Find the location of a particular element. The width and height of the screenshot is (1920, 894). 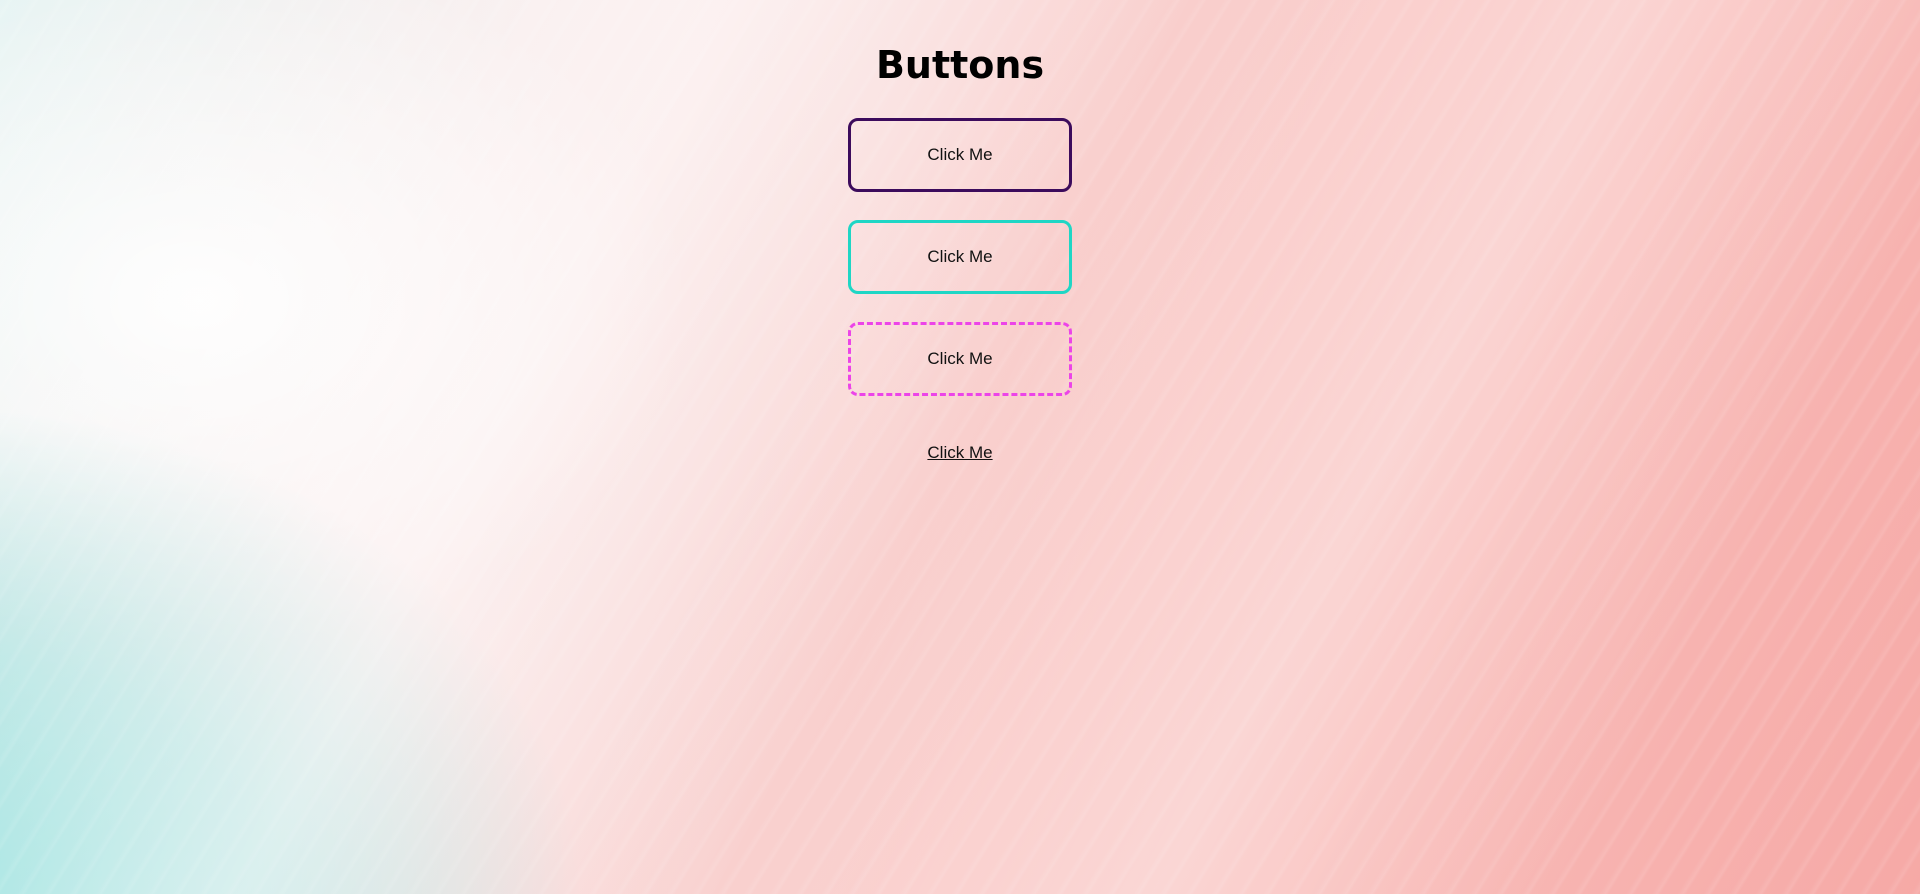

outline-button-teal: Click Me is located at coordinates (960, 257).